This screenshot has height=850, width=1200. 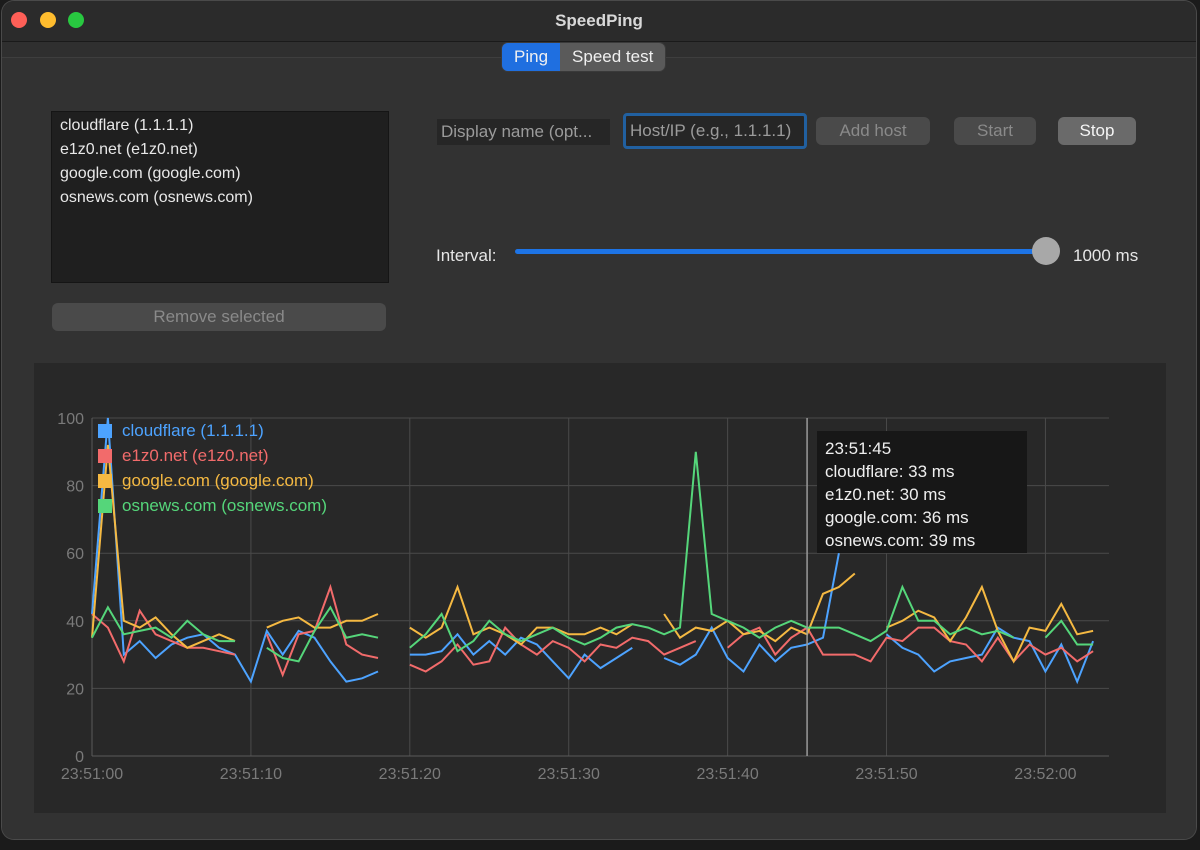 I want to click on x-tick-label: 23:51:20, so click(x=410, y=774).